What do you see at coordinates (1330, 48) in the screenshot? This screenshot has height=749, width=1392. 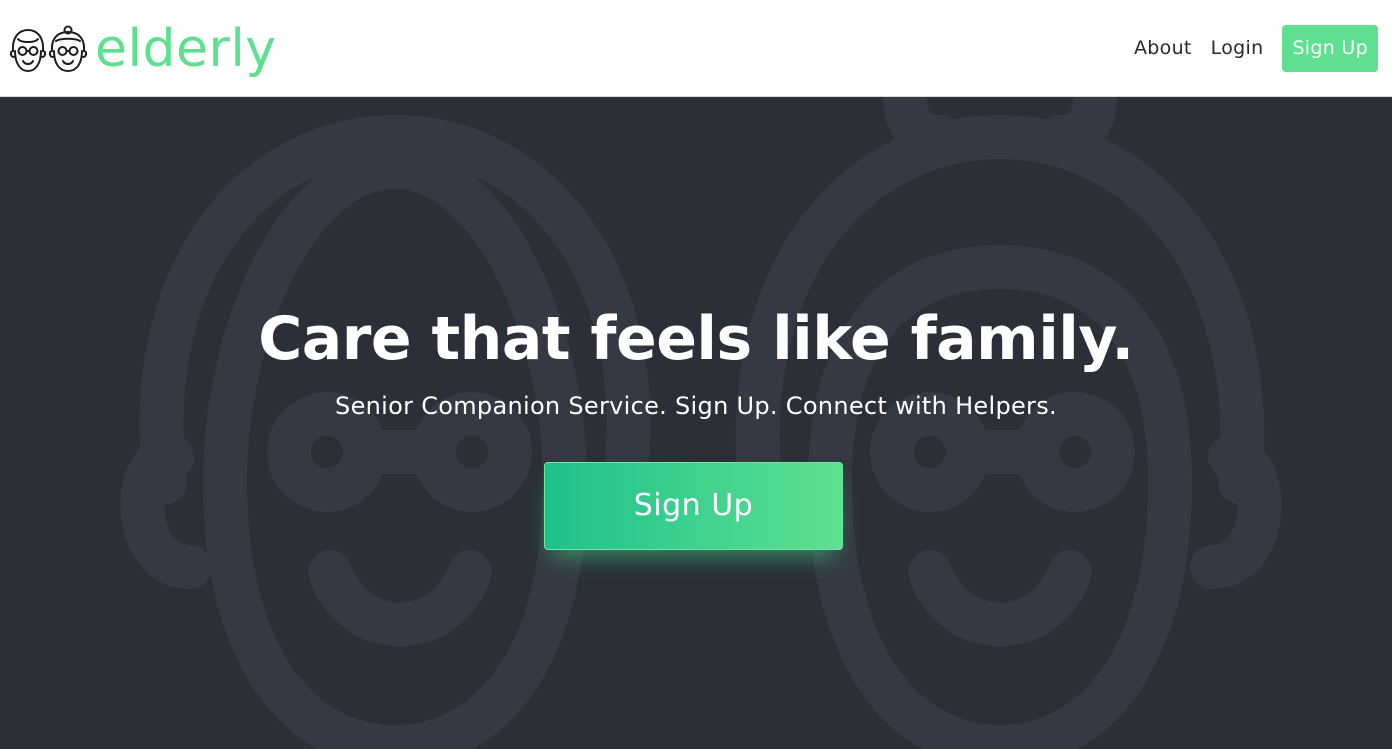 I see `nav-signup-button: Sign Up` at bounding box center [1330, 48].